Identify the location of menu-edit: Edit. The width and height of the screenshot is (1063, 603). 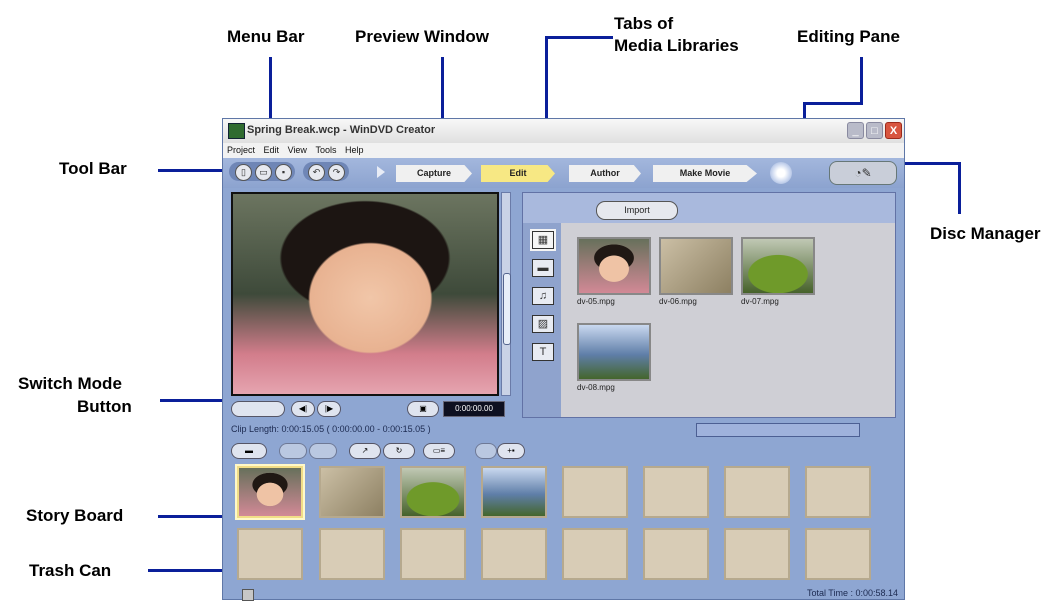
(272, 149).